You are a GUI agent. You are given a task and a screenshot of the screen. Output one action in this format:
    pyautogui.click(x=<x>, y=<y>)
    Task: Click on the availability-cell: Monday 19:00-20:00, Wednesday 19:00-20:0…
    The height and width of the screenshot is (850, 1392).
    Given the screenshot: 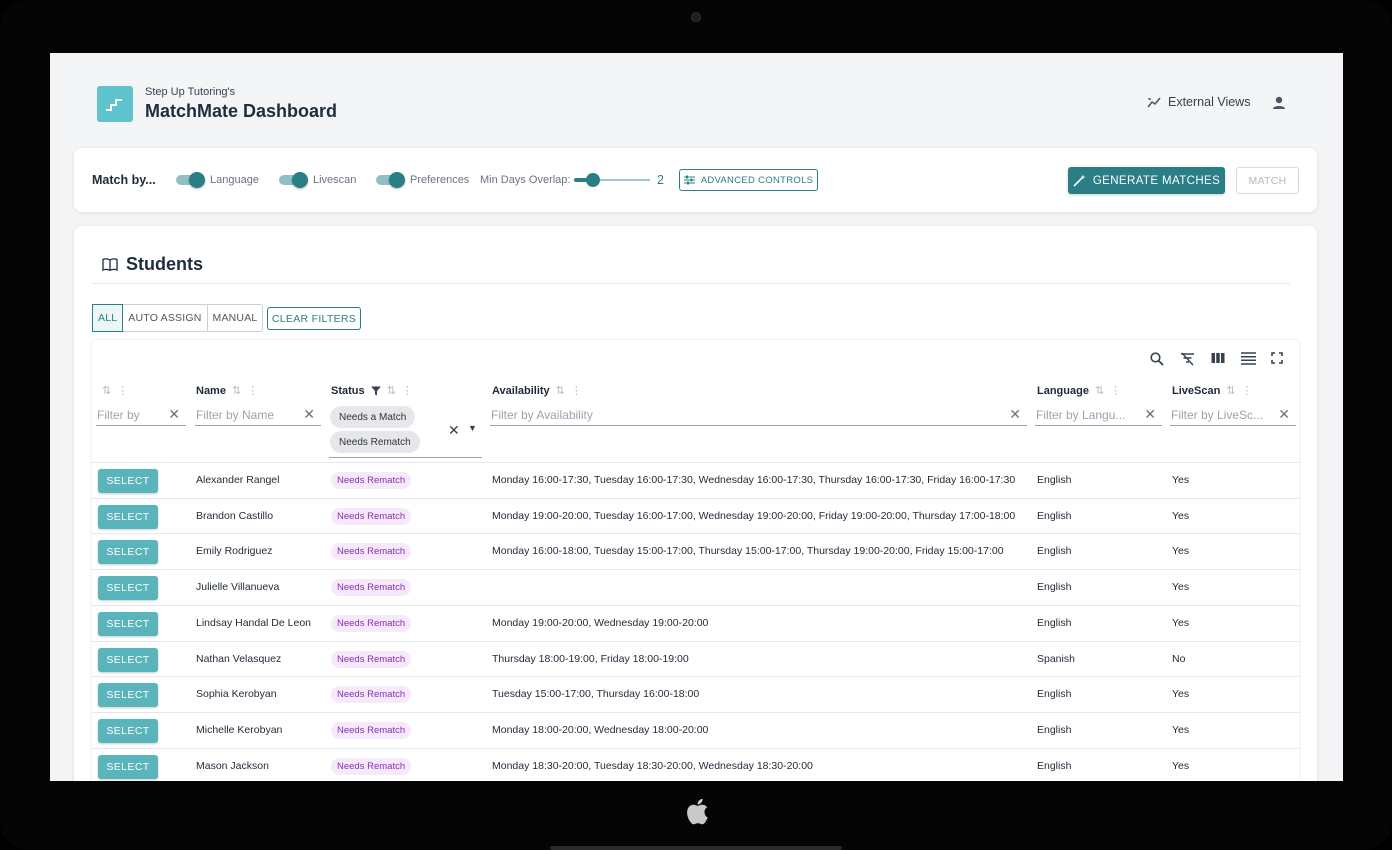 What is the action you would take?
    pyautogui.click(x=600, y=622)
    